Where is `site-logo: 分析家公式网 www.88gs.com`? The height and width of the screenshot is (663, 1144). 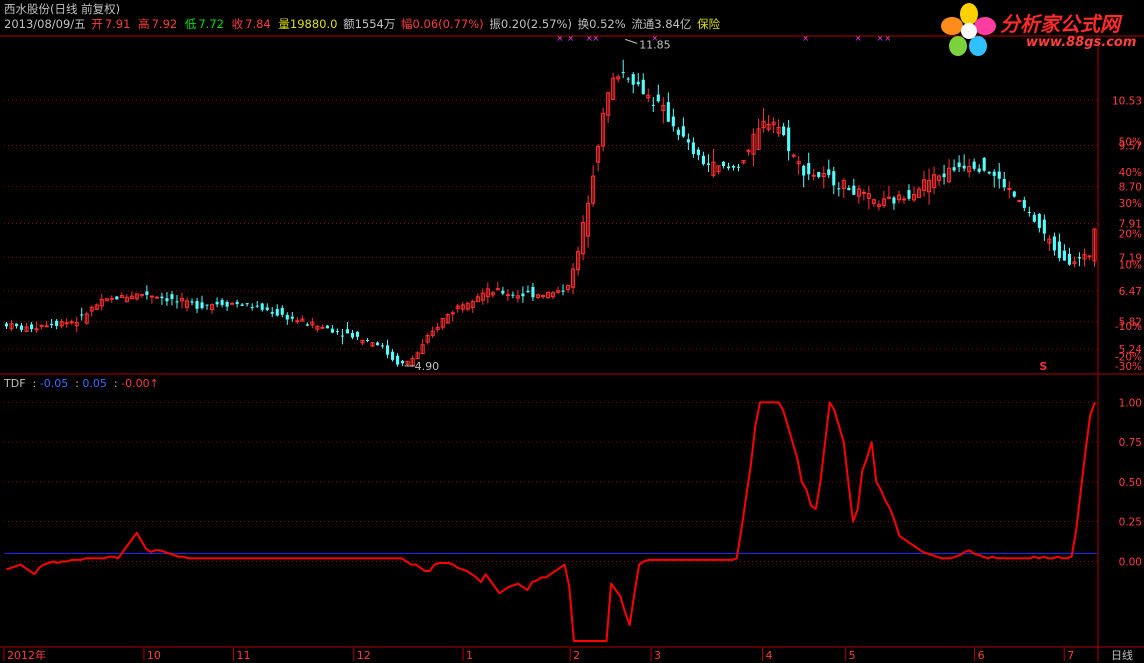
site-logo: 分析家公式网 www.88gs.com is located at coordinates (1042, 30).